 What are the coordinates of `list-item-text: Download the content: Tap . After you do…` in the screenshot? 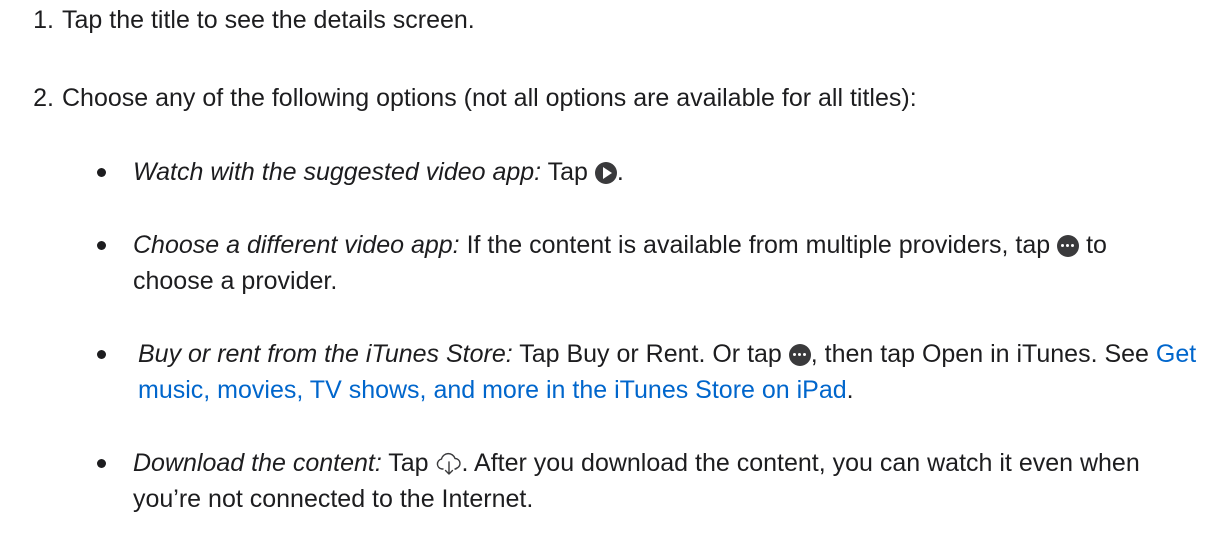 It's located at (663, 481).